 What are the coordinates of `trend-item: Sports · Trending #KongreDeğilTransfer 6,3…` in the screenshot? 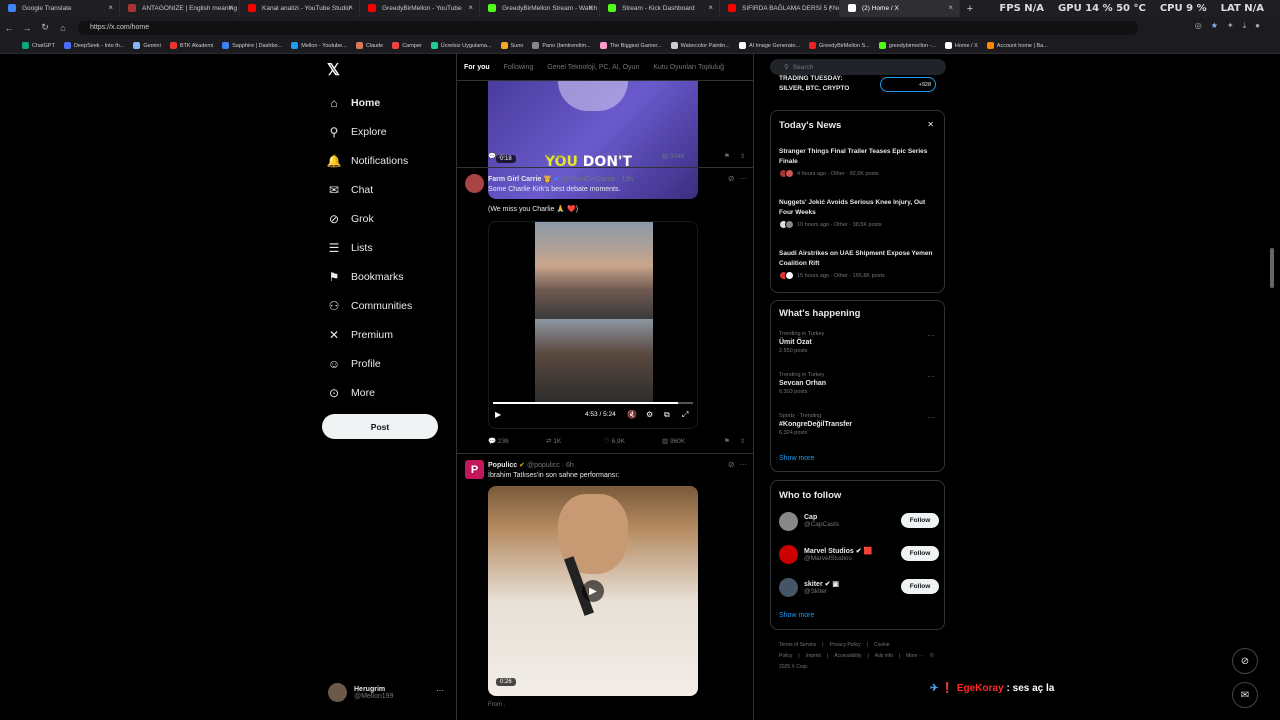 It's located at (859, 424).